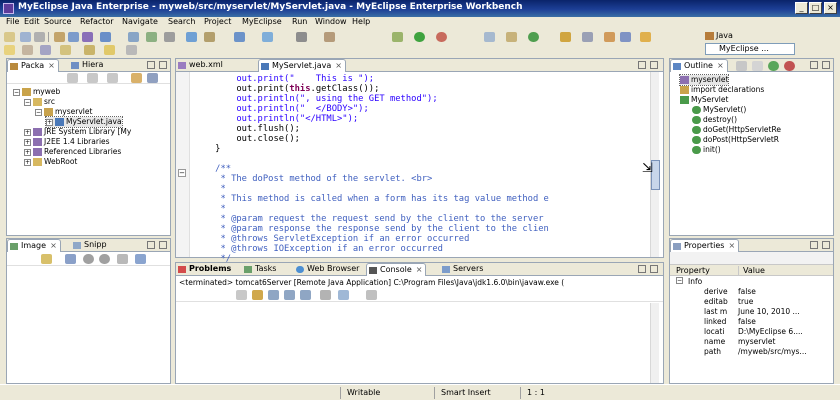 This screenshot has width=840, height=400. What do you see at coordinates (830, 8) in the screenshot?
I see `close-button: ×` at bounding box center [830, 8].